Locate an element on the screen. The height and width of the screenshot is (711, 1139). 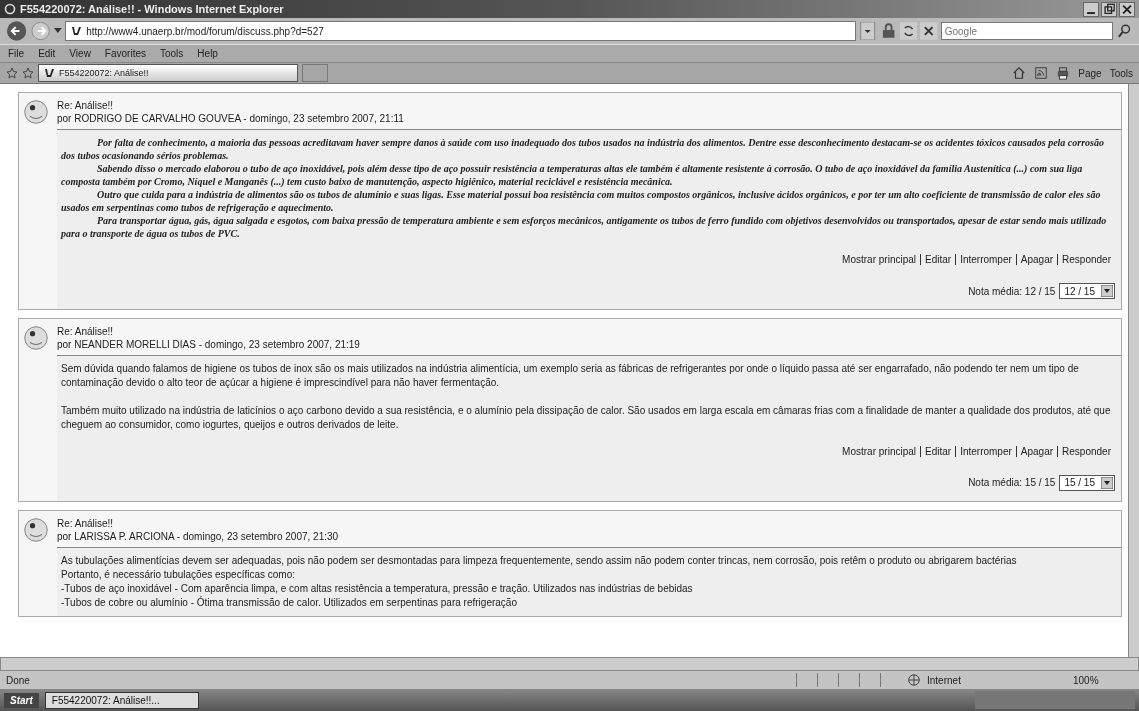
menu-item: Edit is located at coordinates (47, 53).